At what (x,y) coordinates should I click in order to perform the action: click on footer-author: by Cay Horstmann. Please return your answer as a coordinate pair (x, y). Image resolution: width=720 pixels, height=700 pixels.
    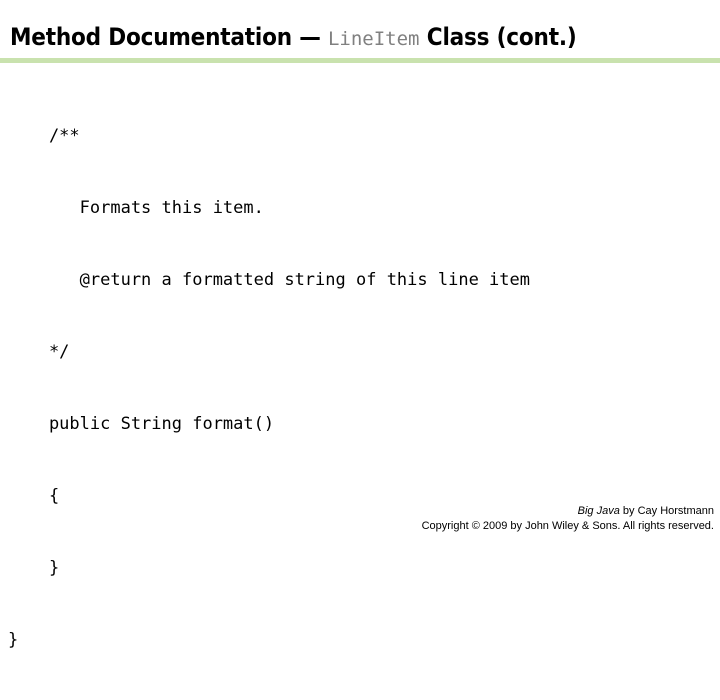
    Looking at the image, I should click on (666, 511).